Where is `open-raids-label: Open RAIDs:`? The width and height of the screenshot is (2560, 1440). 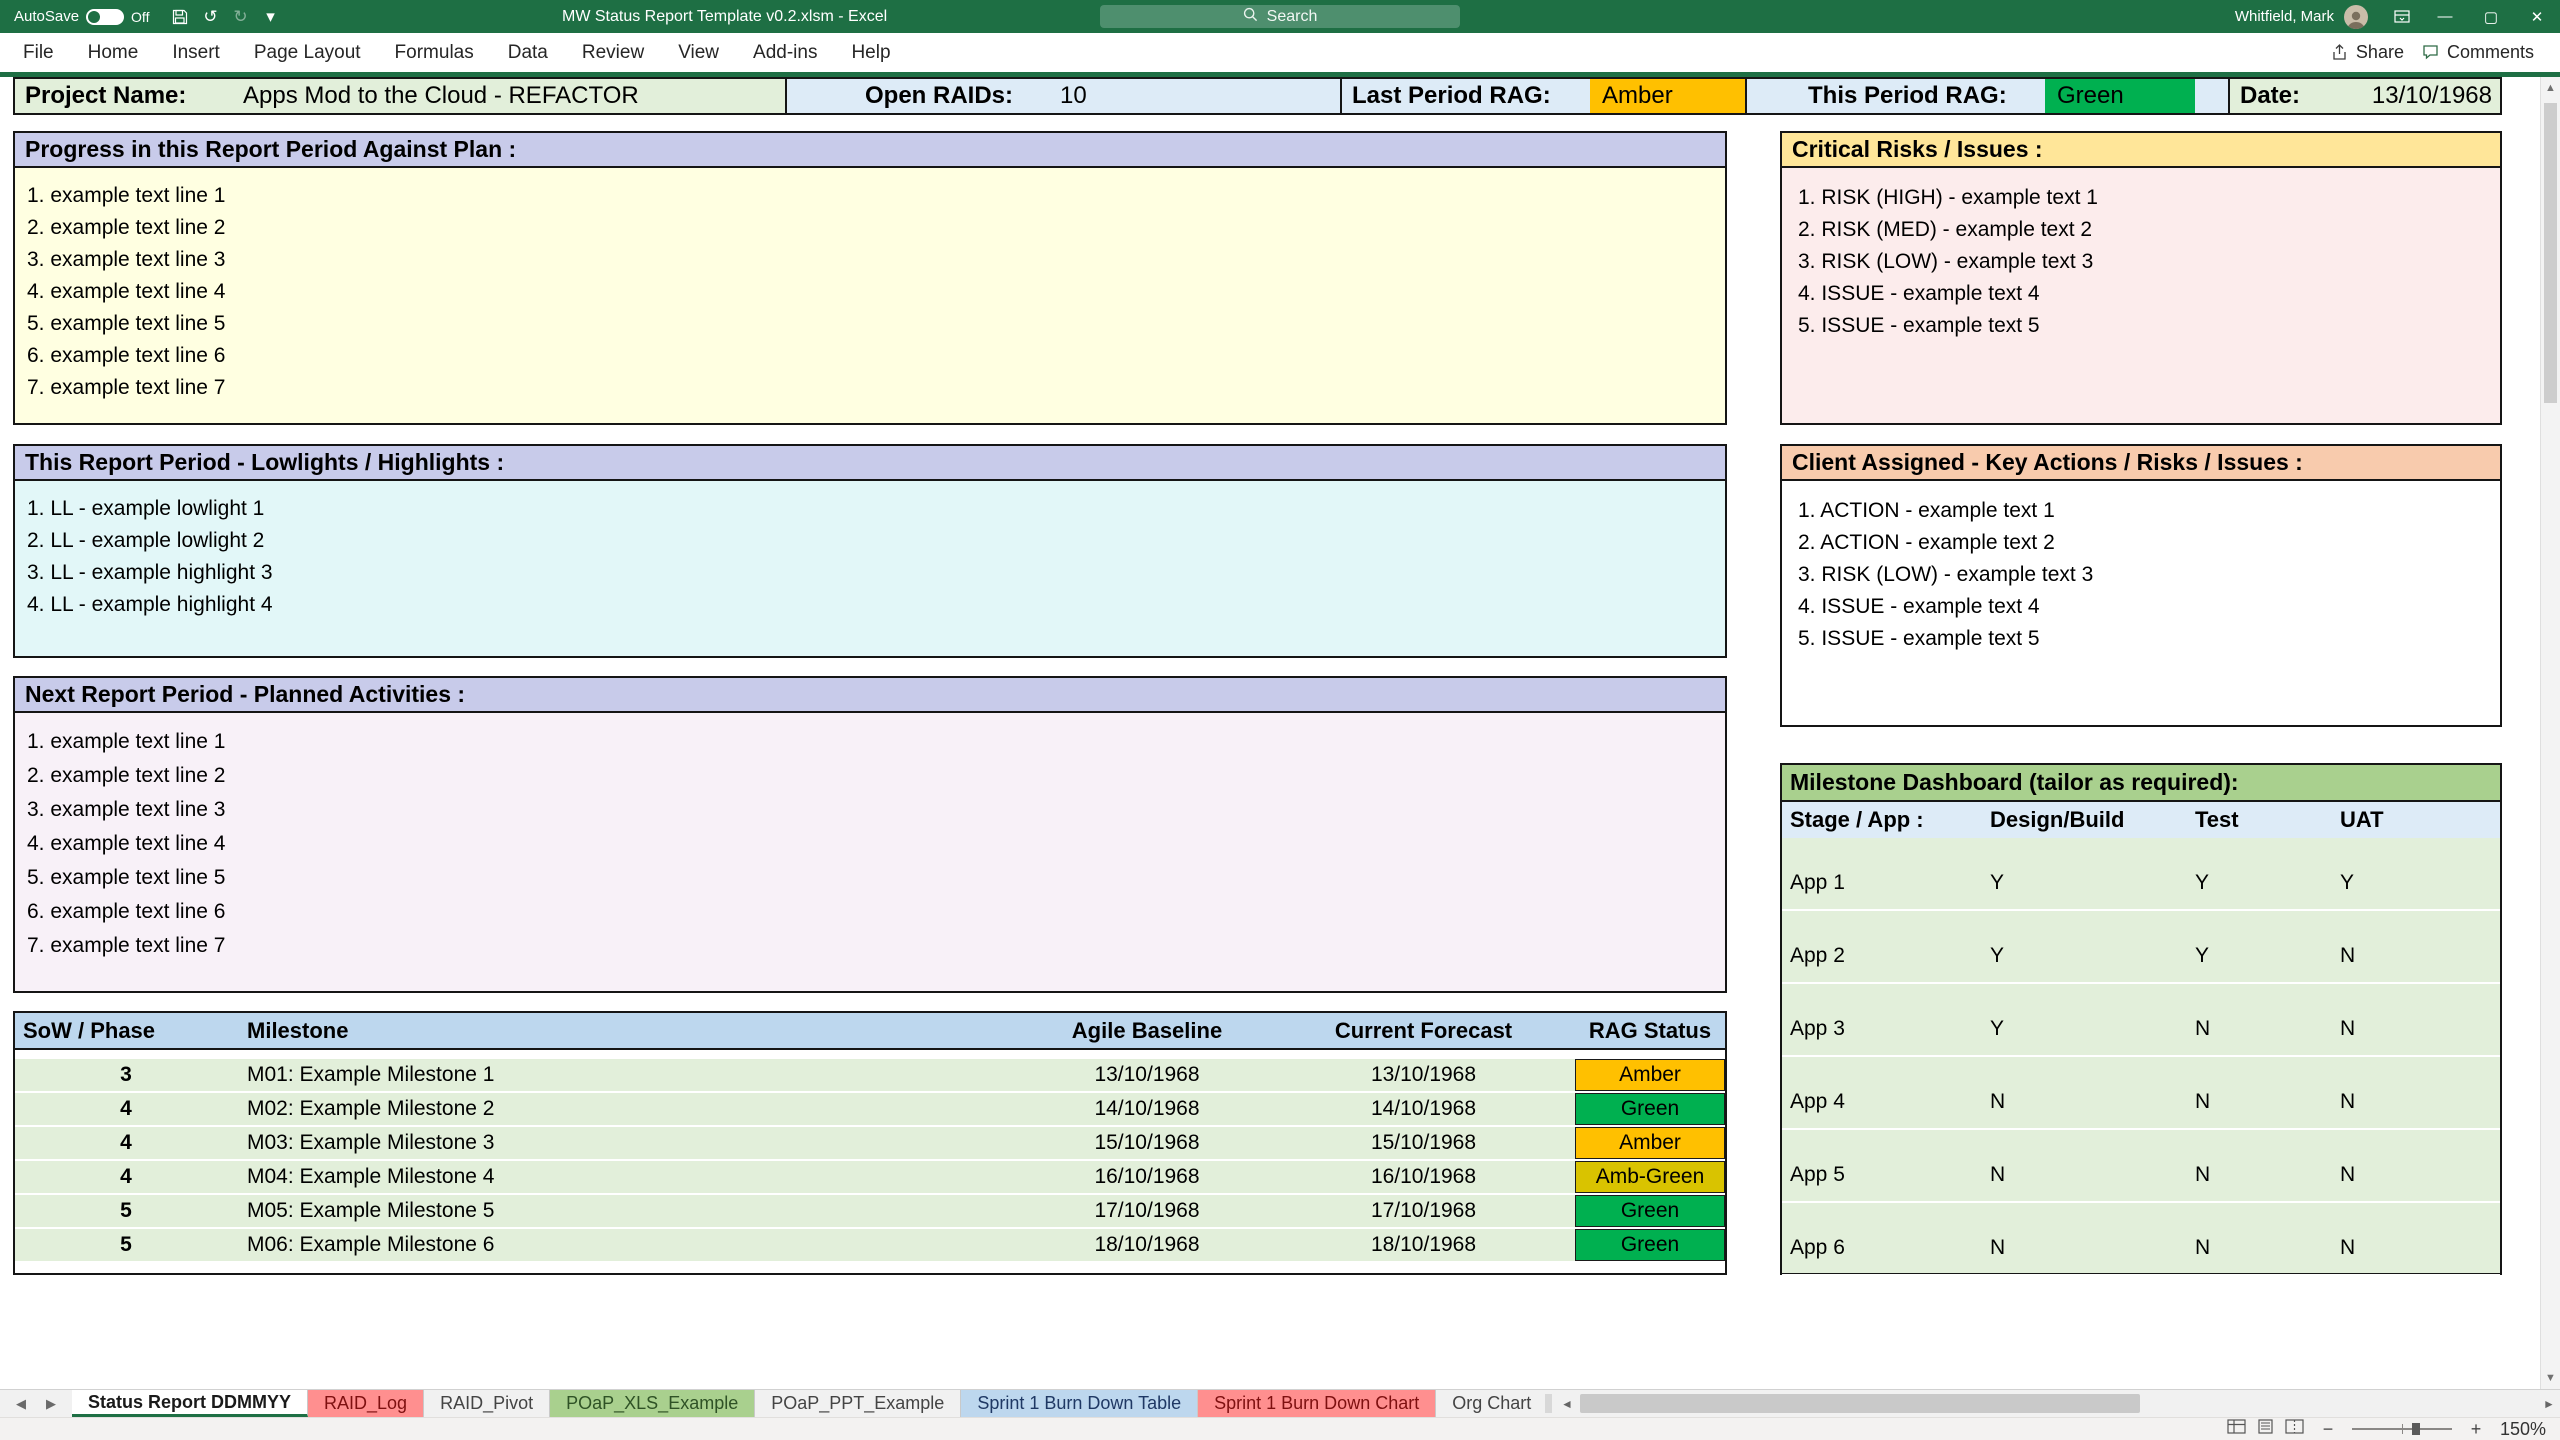 open-raids-label: Open RAIDs: is located at coordinates (900, 96).